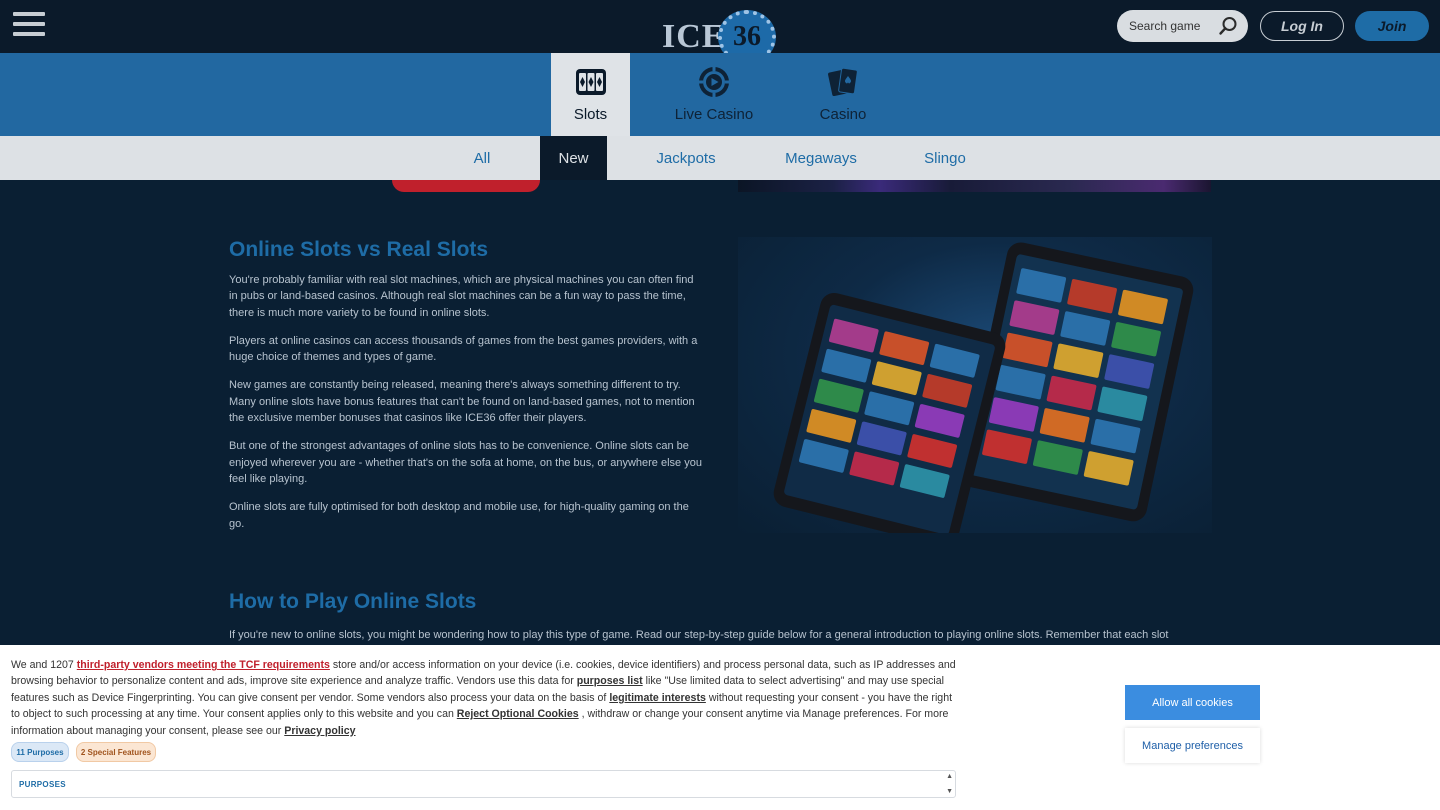 The width and height of the screenshot is (1440, 810). Describe the element at coordinates (1174, 26) in the screenshot. I see `search-input` at that location.